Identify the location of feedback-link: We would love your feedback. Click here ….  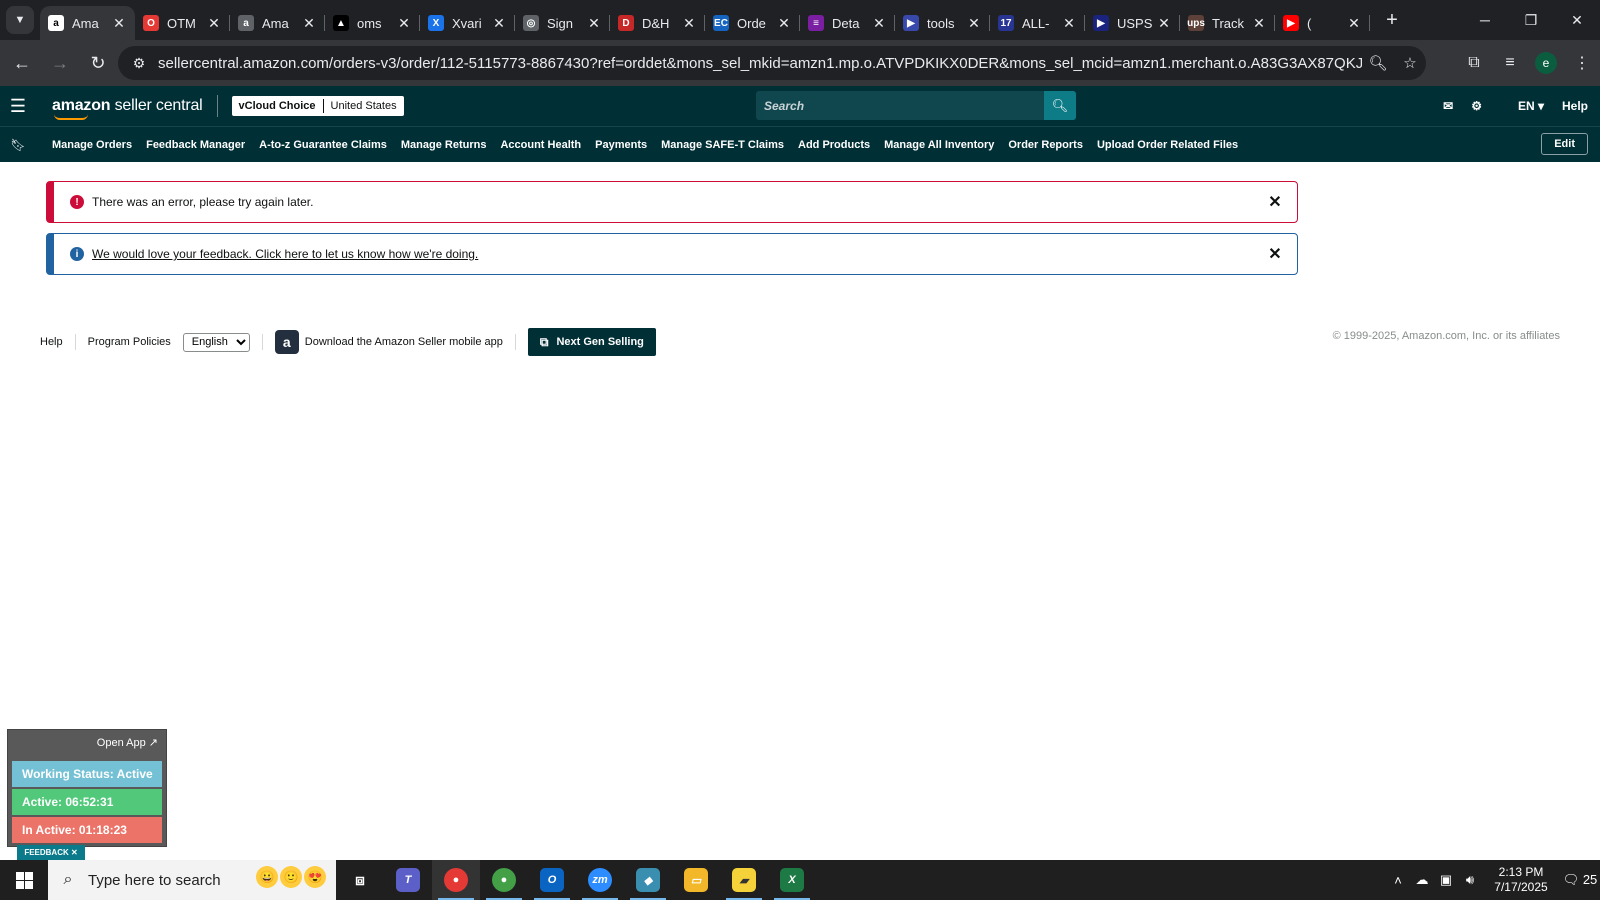
(679, 254).